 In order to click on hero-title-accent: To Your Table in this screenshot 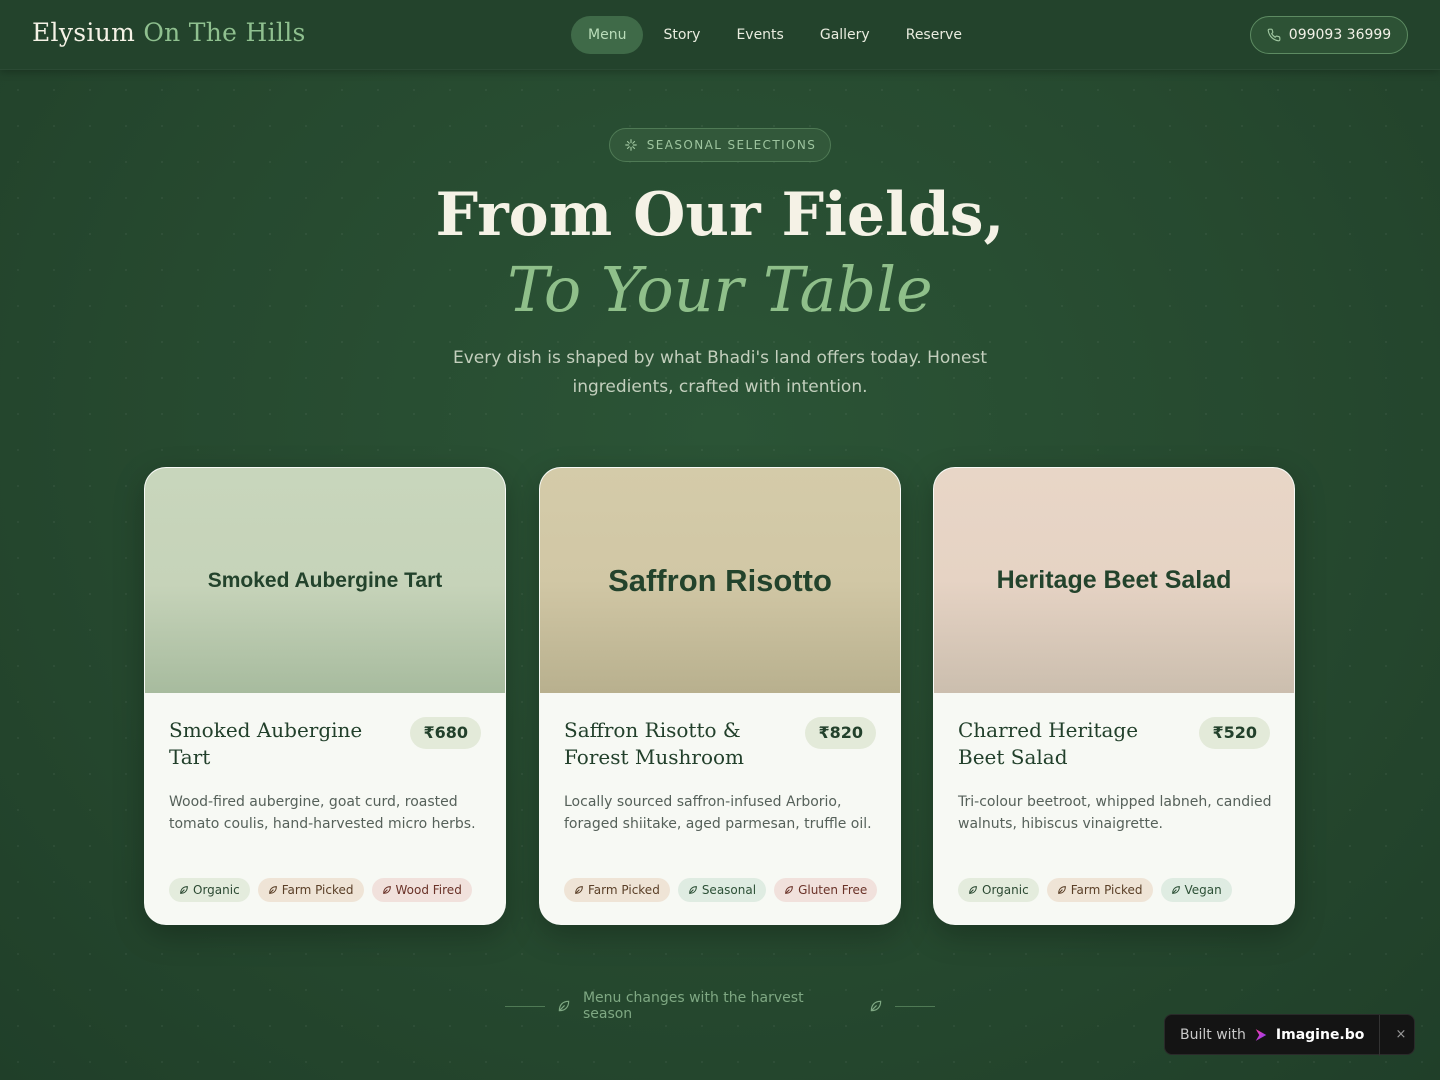, I will do `click(720, 289)`.